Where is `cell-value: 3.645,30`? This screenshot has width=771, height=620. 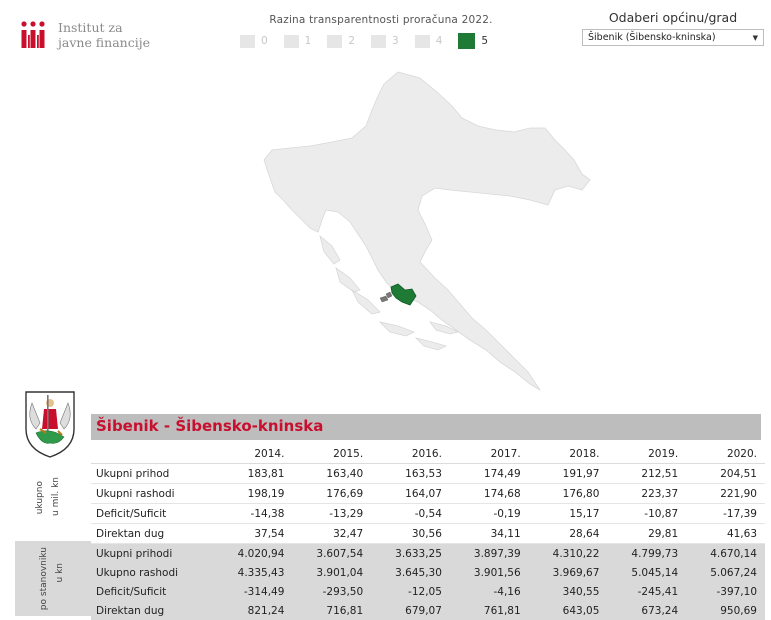 cell-value: 3.645,30 is located at coordinates (410, 572).